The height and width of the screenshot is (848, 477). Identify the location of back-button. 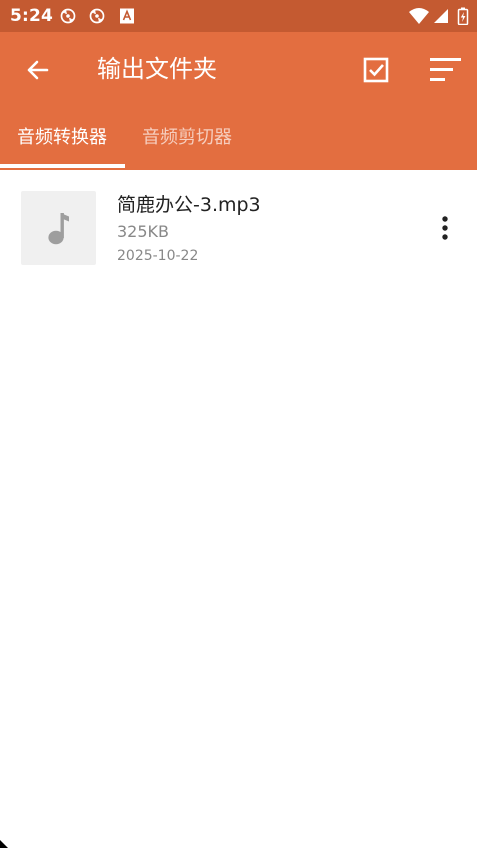
(38, 70).